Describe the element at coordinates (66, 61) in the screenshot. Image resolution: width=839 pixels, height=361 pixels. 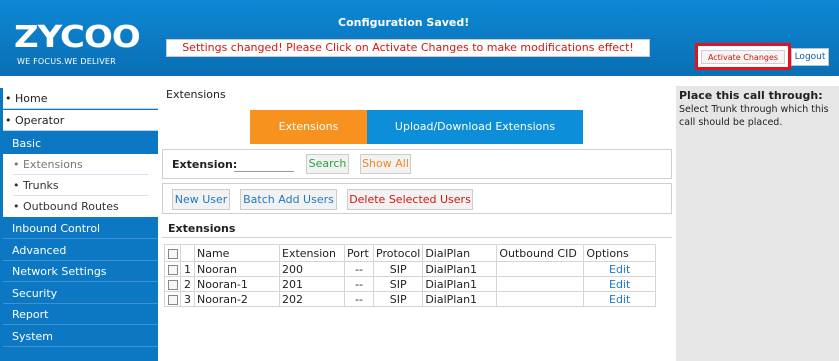
I see `logo-tagline: WE FOCUS.WE DELIVER` at that location.